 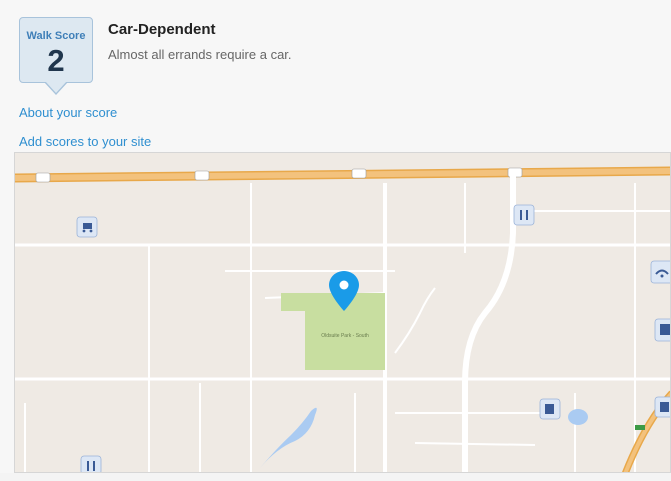 I want to click on wifi-icon, so click(x=660, y=272).